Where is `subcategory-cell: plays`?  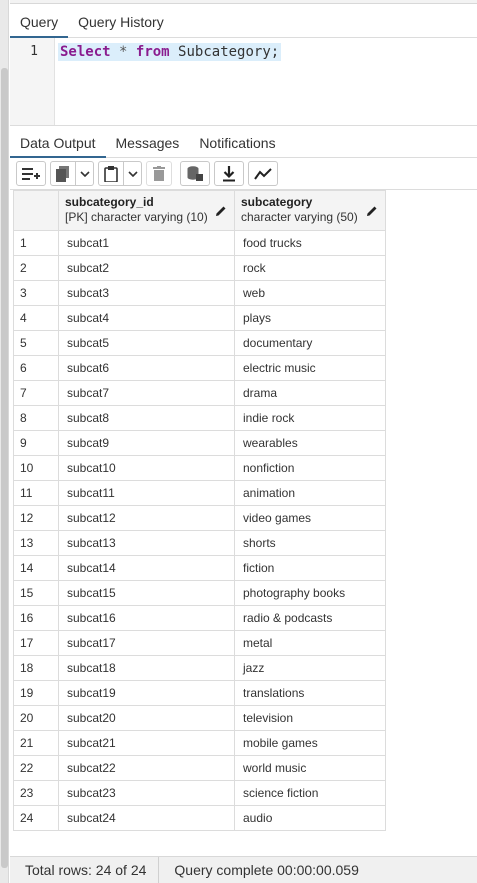
subcategory-cell: plays is located at coordinates (310, 318).